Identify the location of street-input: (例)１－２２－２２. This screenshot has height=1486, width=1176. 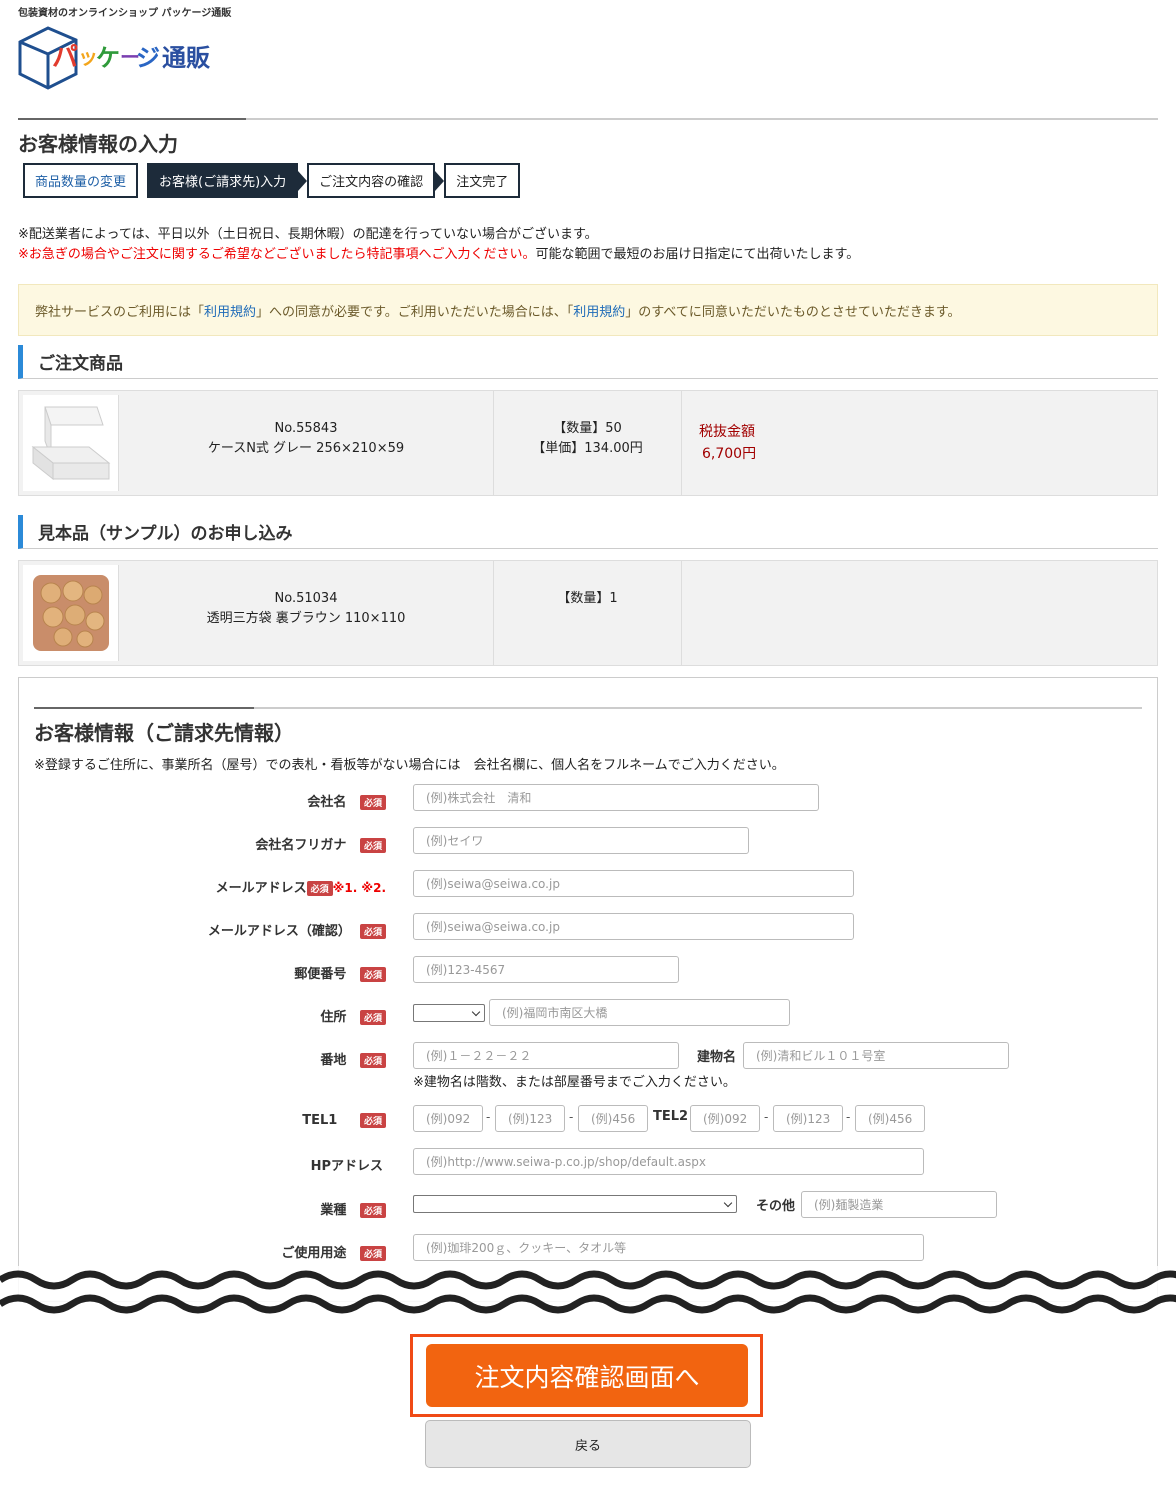
(546, 1055).